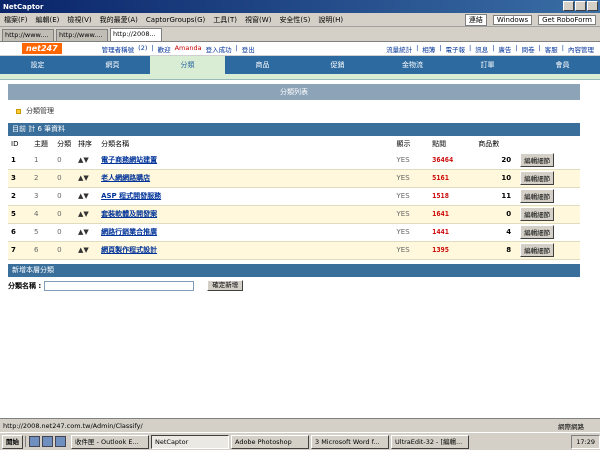 The image size is (600, 450). Describe the element at coordinates (592, 6) in the screenshot. I see `close-button` at that location.